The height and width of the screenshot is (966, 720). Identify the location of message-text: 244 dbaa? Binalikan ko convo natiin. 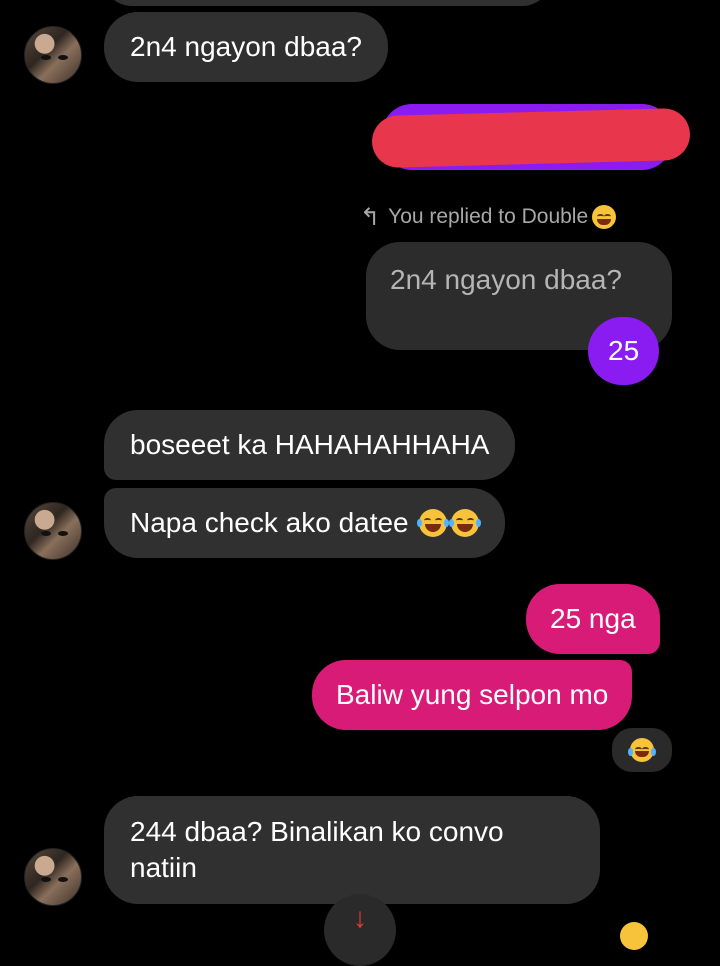
(317, 849).